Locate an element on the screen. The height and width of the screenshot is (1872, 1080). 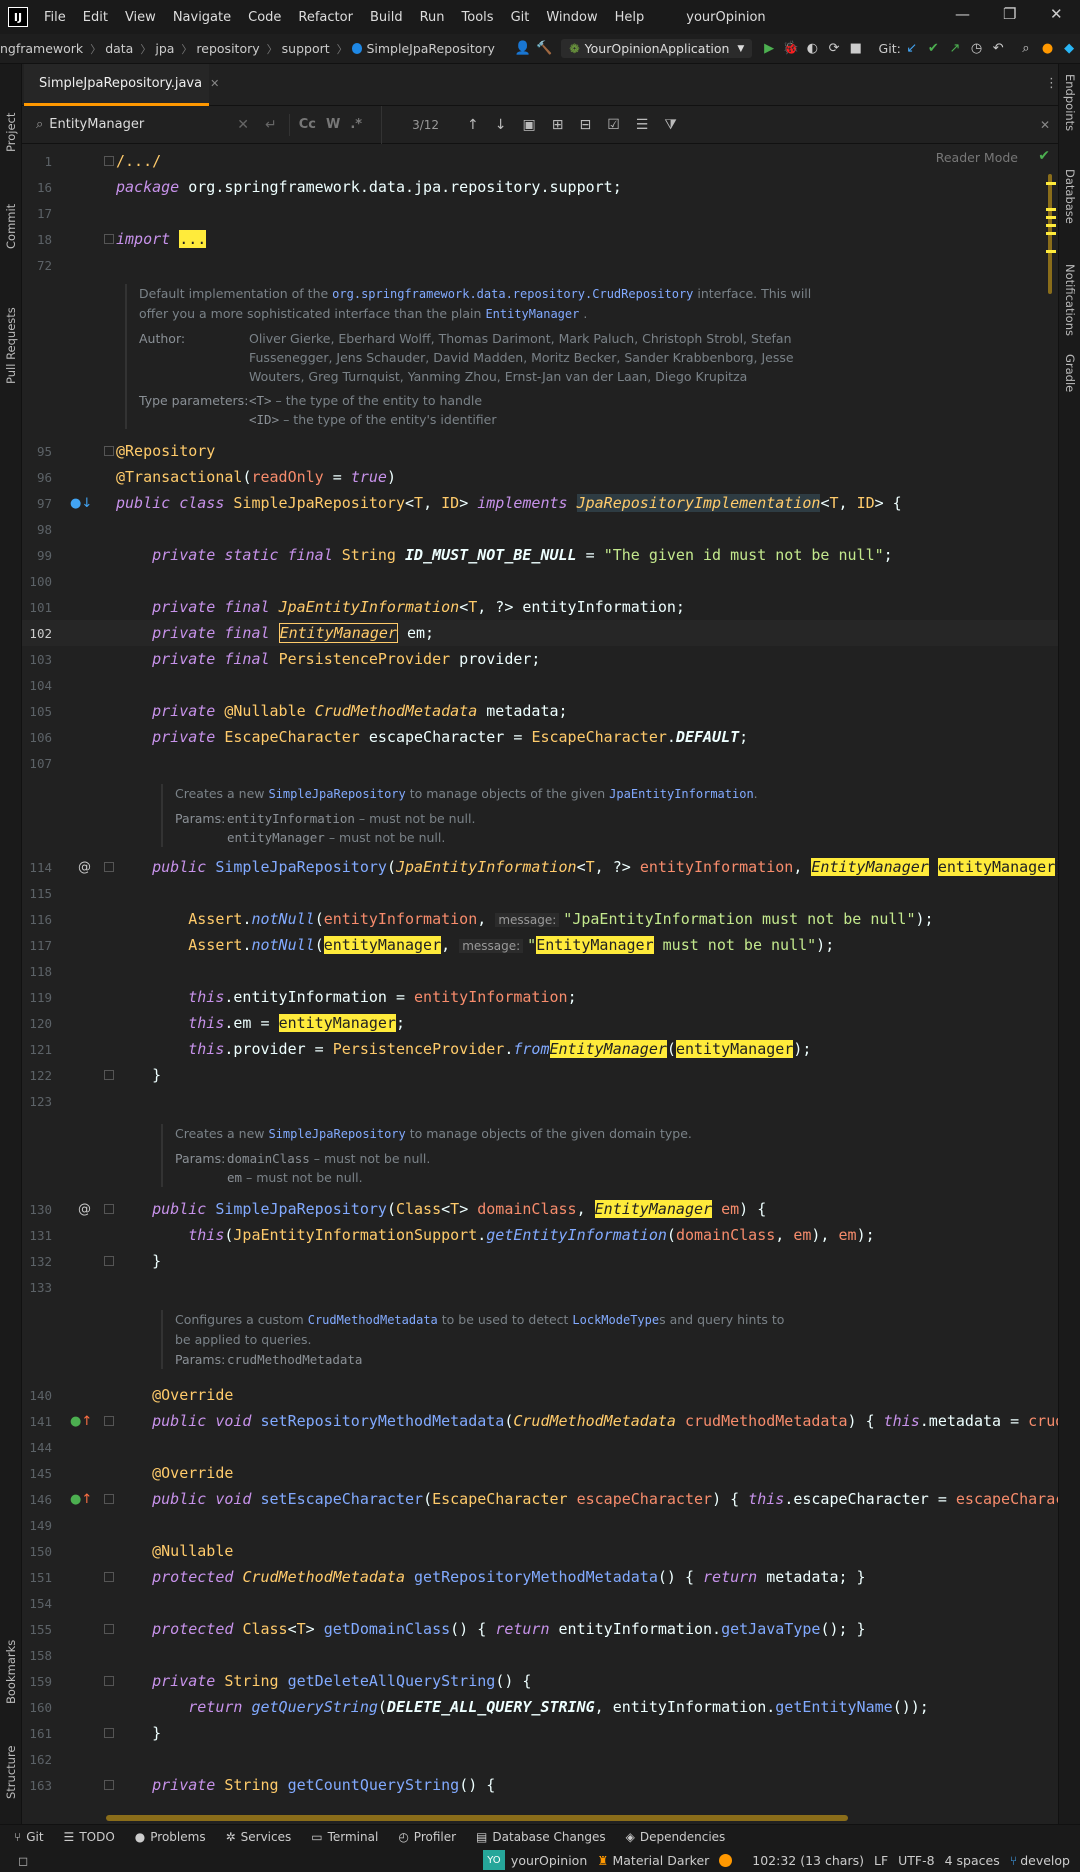
whole-words-toggle: W is located at coordinates (333, 124).